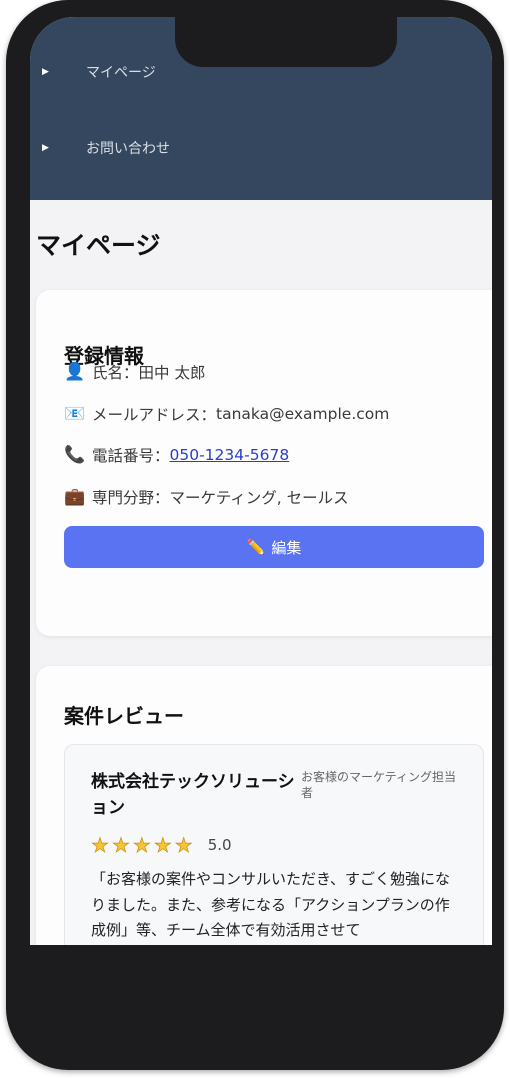 The image size is (510, 1078). I want to click on name-row: 👤 氏名： 田中 太郎, so click(134, 372).